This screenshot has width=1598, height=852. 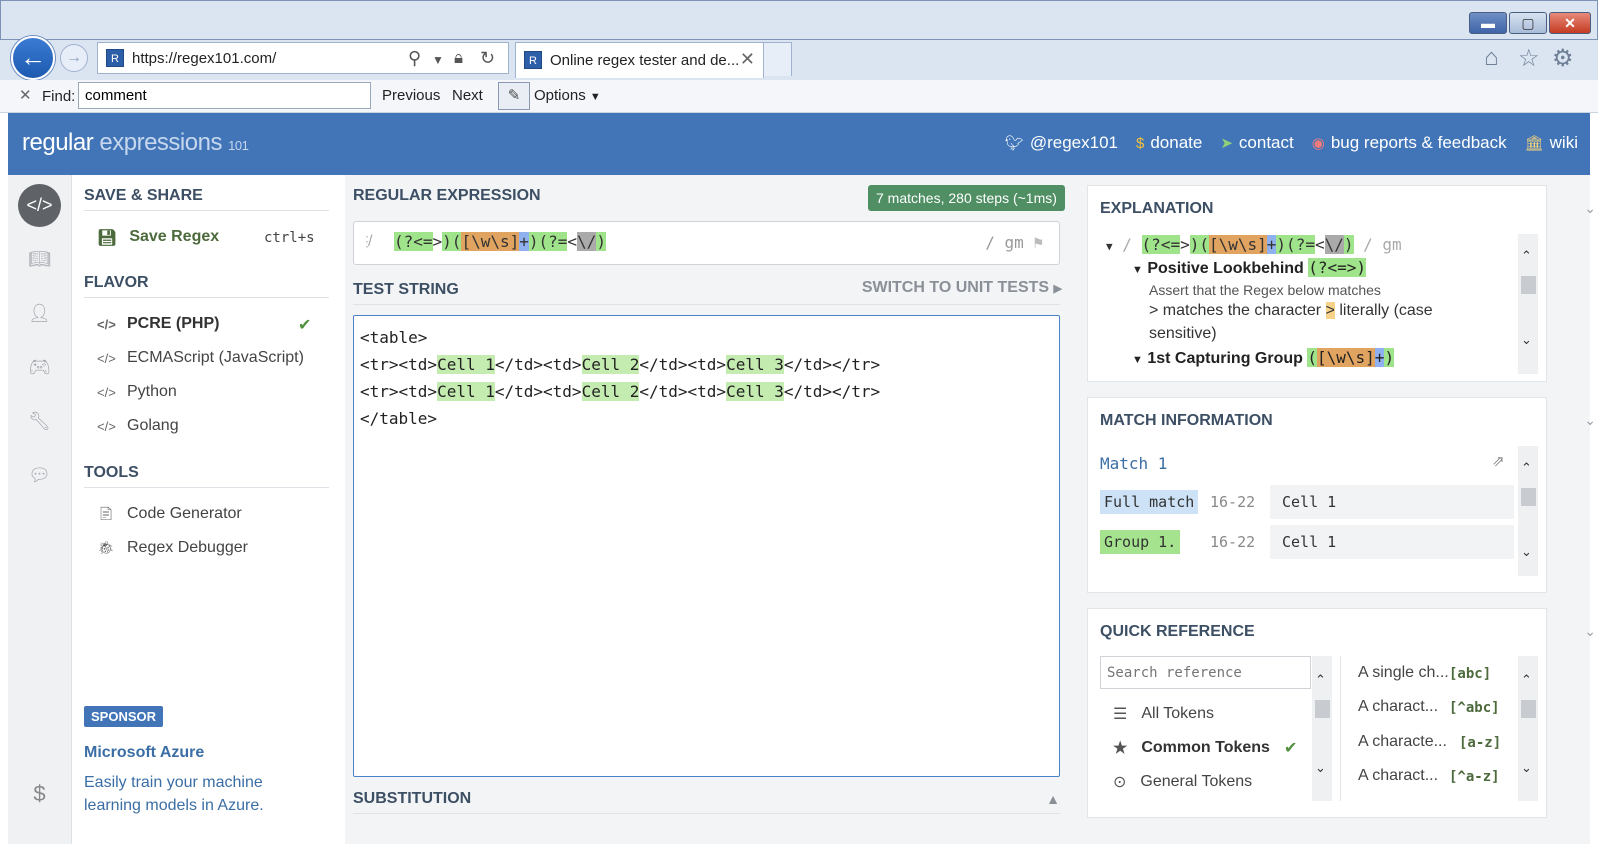 What do you see at coordinates (406, 289) in the screenshot?
I see `test-string-heading: TEST STRING` at bounding box center [406, 289].